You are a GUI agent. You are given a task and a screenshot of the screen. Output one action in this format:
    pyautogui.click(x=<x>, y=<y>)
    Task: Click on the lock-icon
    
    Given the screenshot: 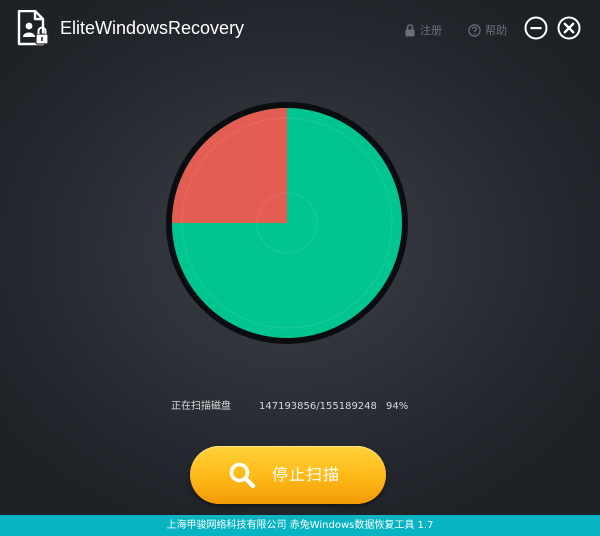 What is the action you would take?
    pyautogui.click(x=410, y=30)
    